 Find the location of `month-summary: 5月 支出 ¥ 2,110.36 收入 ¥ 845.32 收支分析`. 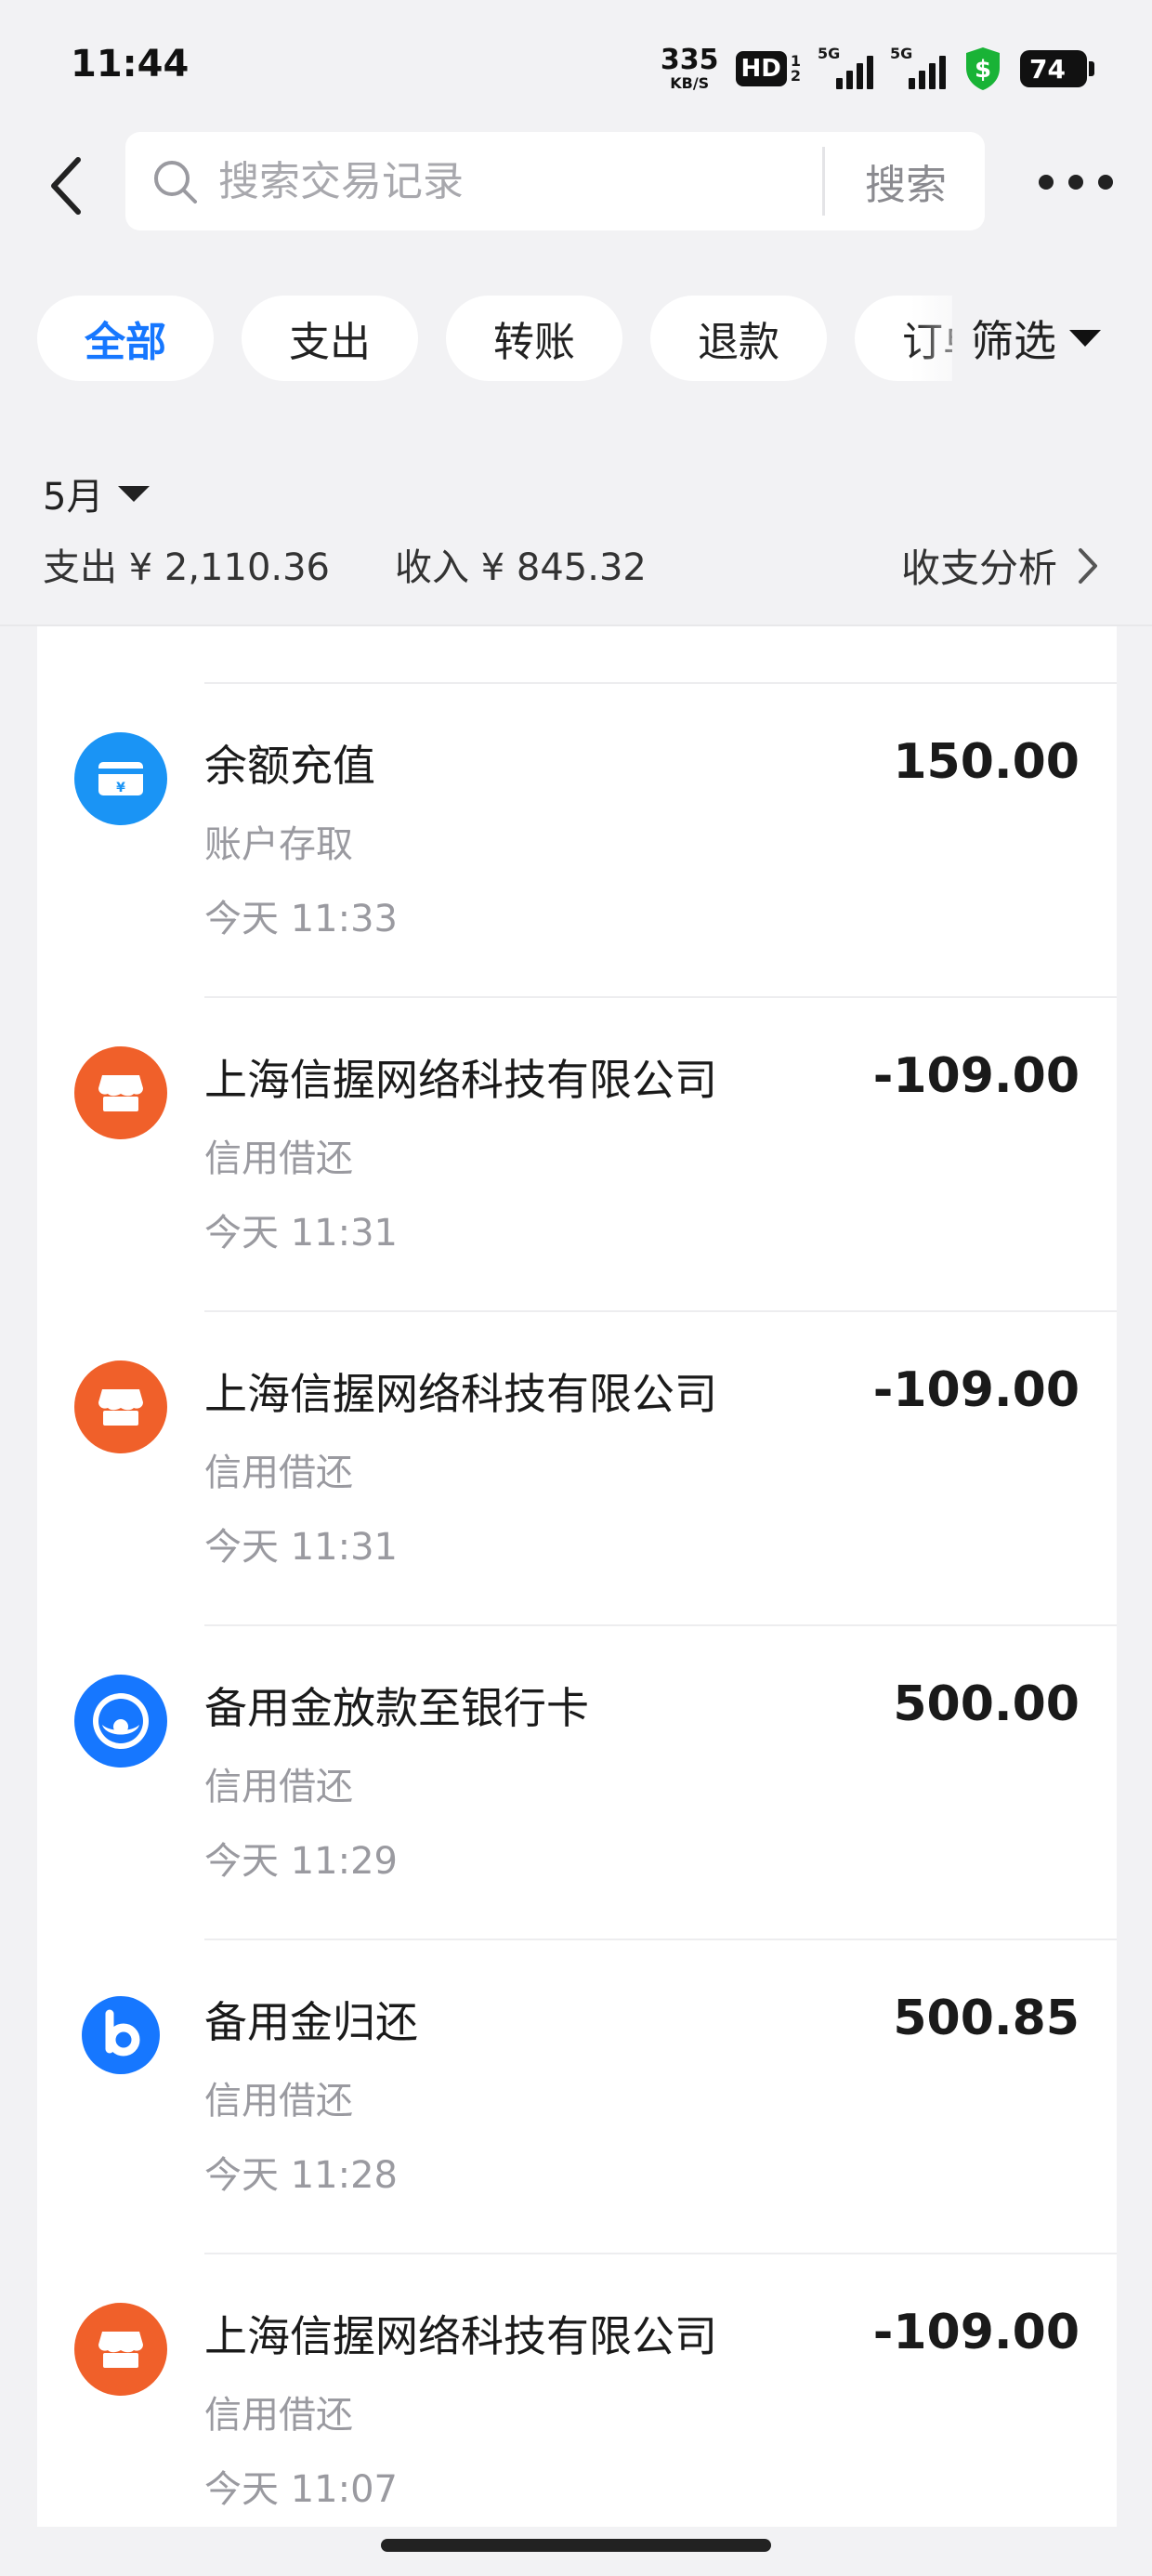

month-summary: 5月 支出 ¥ 2,110.36 收入 ¥ 845.32 收支分析 is located at coordinates (576, 539).